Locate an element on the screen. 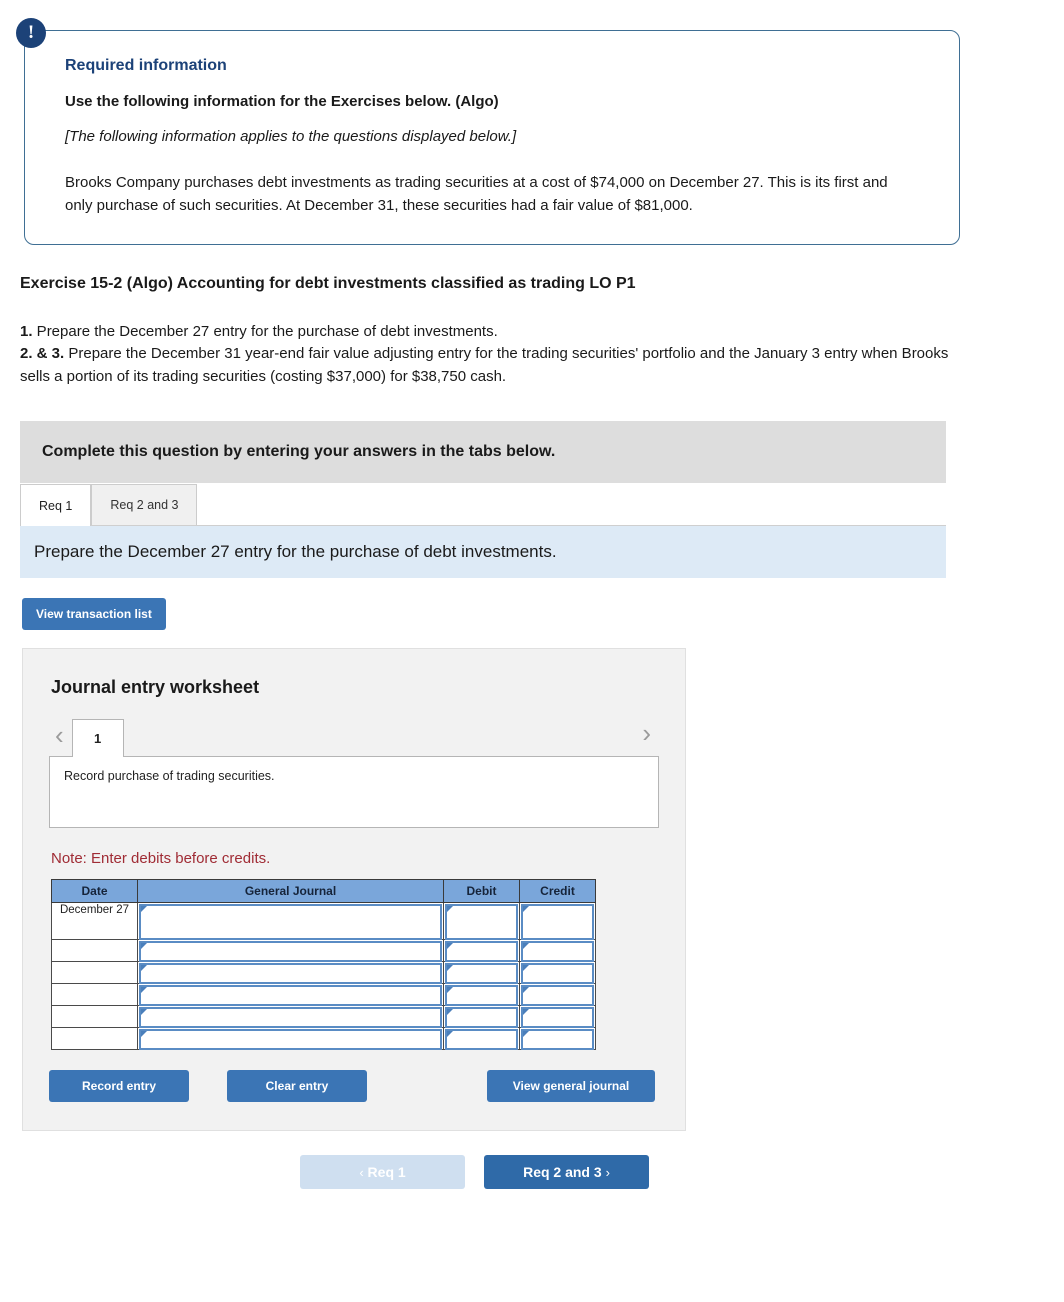  tab-req-2-and-3: Req 2 and 3 is located at coordinates (144, 504).